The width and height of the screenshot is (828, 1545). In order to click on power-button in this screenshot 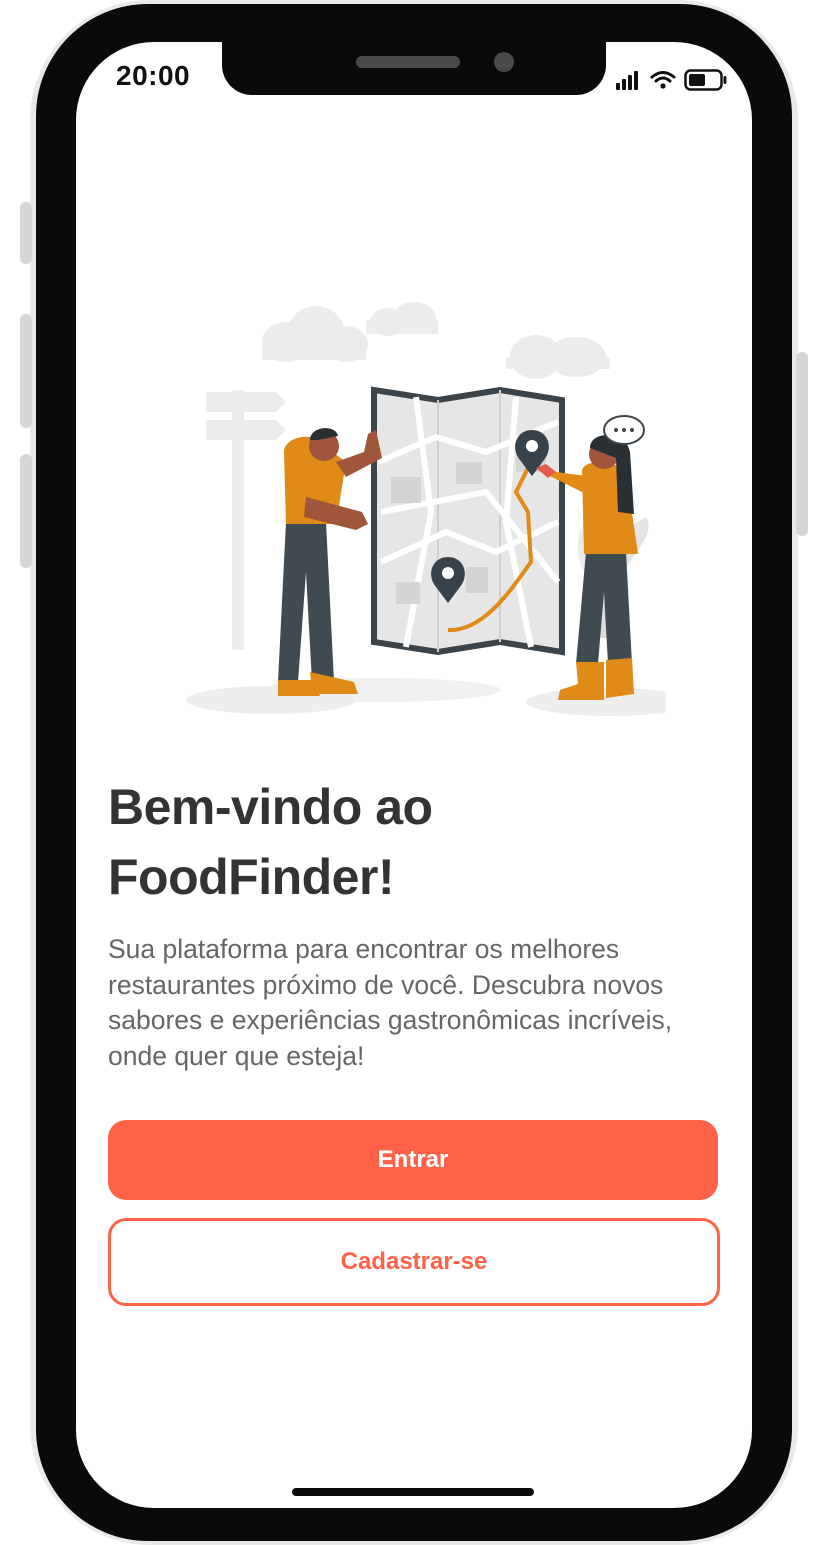, I will do `click(802, 444)`.